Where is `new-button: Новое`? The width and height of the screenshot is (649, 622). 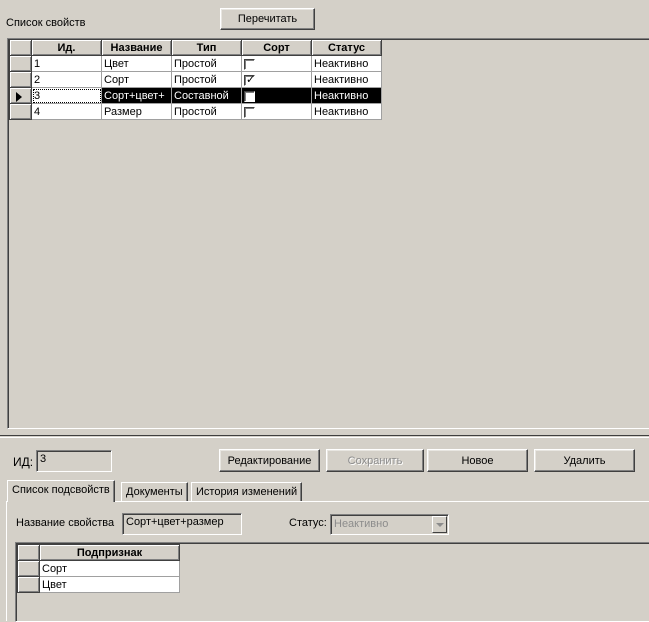
new-button: Новое is located at coordinates (477, 460).